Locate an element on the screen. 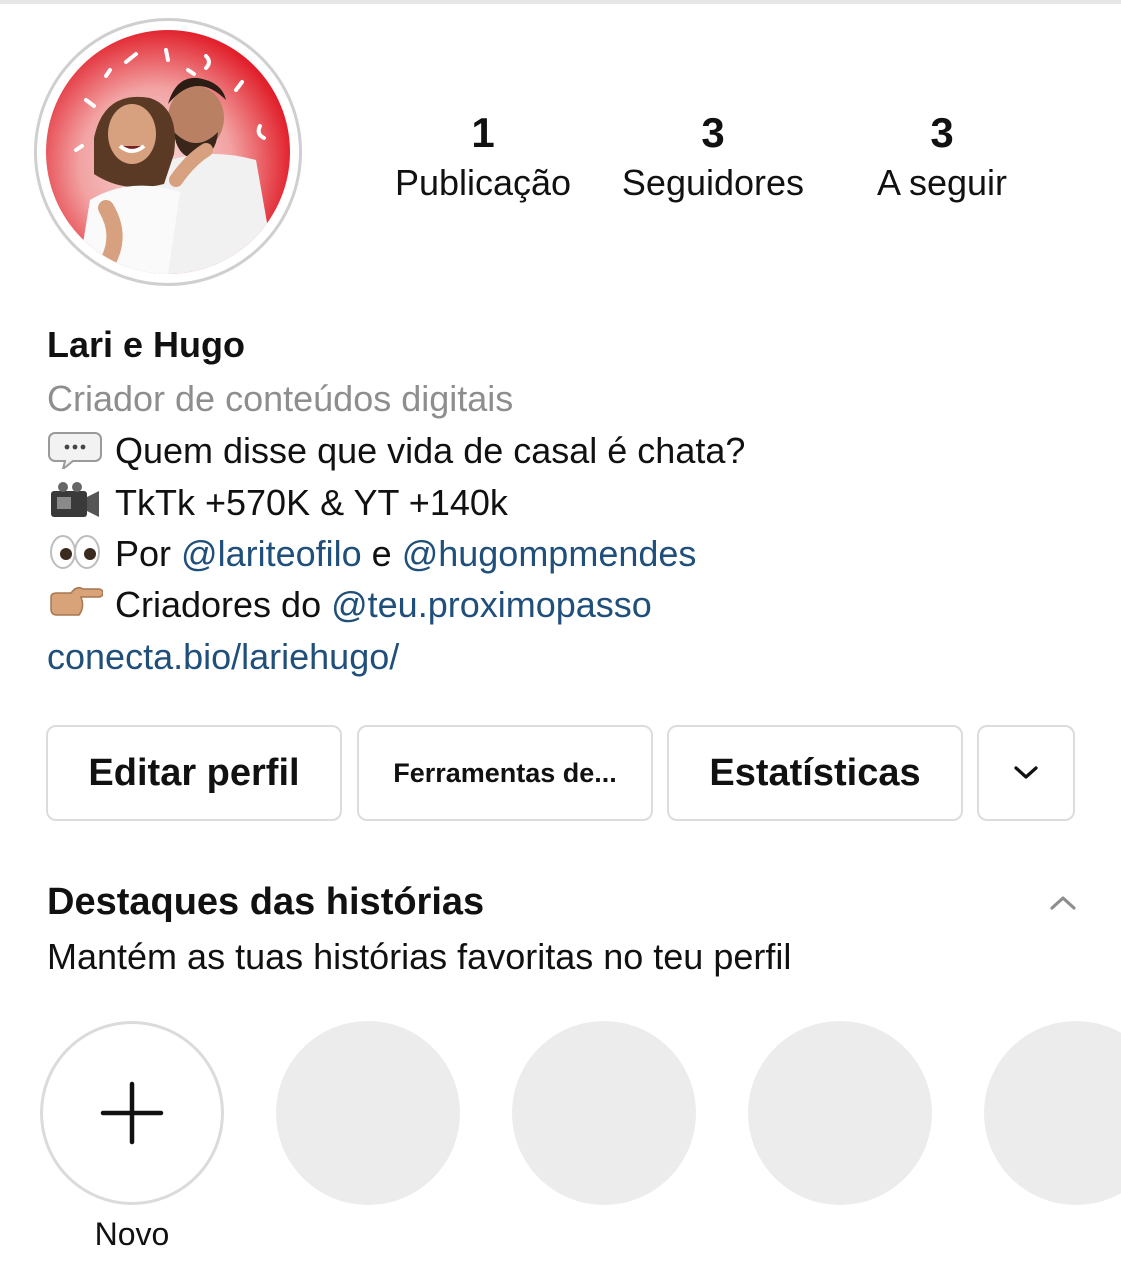 This screenshot has width=1121, height=1280. plus-icon is located at coordinates (132, 1113).